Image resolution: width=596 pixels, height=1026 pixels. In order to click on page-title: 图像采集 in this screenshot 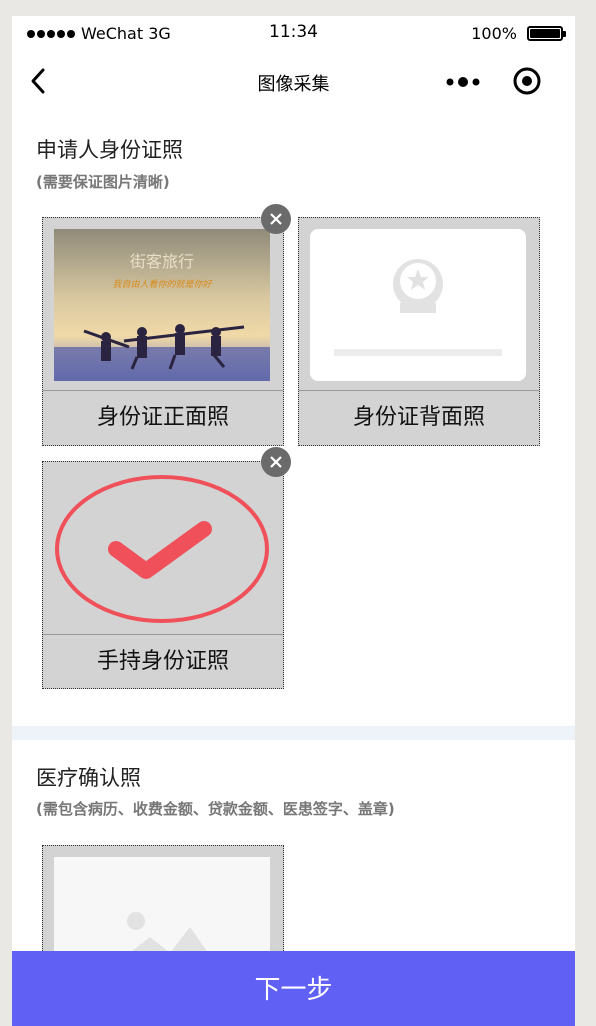, I will do `click(293, 84)`.